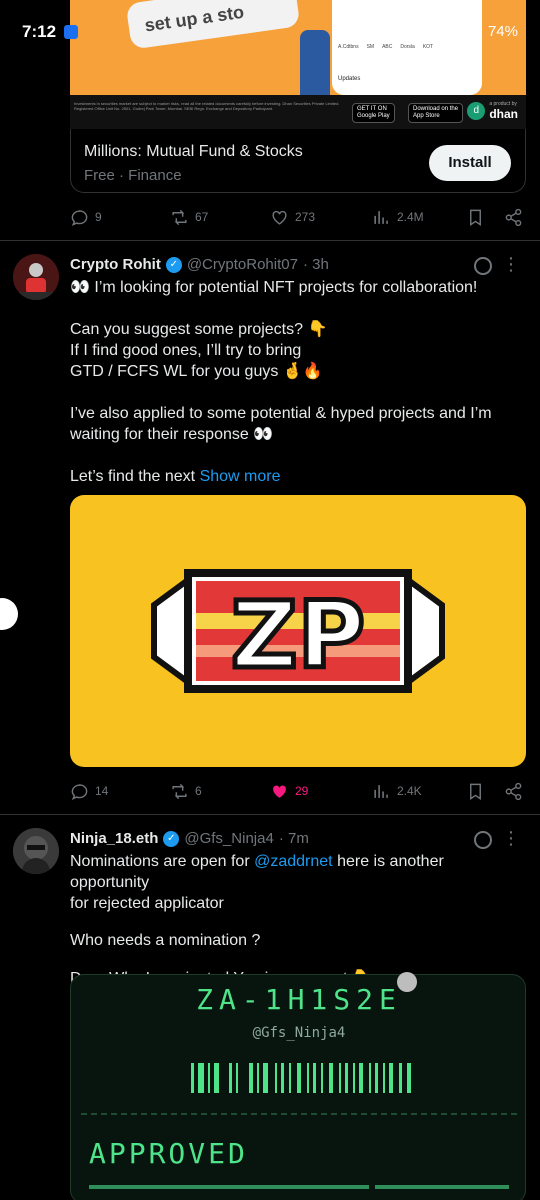 The width and height of the screenshot is (540, 1200). I want to click on wifi-icon, so click(446, 31).